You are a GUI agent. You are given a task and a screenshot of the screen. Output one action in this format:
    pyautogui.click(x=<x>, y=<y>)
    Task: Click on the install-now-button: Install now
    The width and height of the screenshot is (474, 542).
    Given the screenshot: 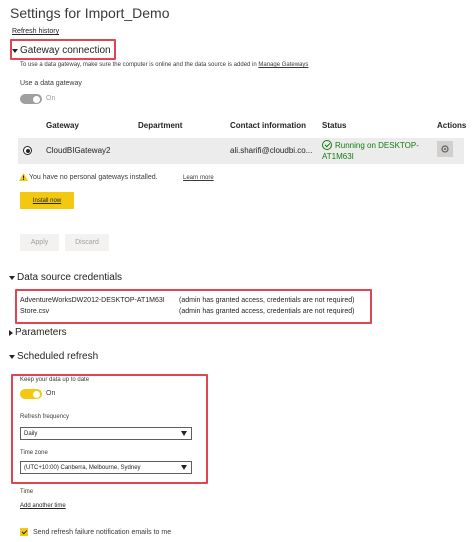 What is the action you would take?
    pyautogui.click(x=47, y=200)
    